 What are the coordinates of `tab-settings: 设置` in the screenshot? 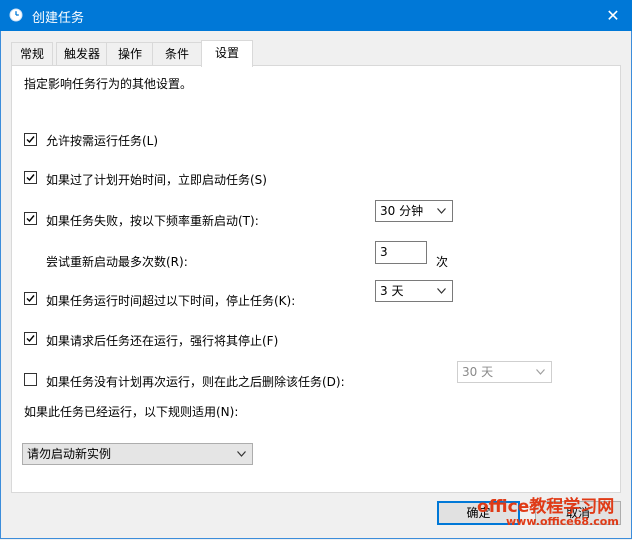 It's located at (227, 53).